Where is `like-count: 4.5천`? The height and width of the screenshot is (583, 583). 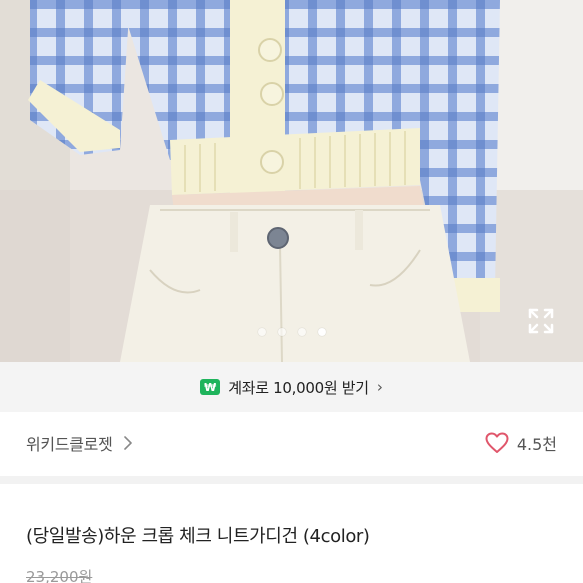
like-count: 4.5천 is located at coordinates (536, 444).